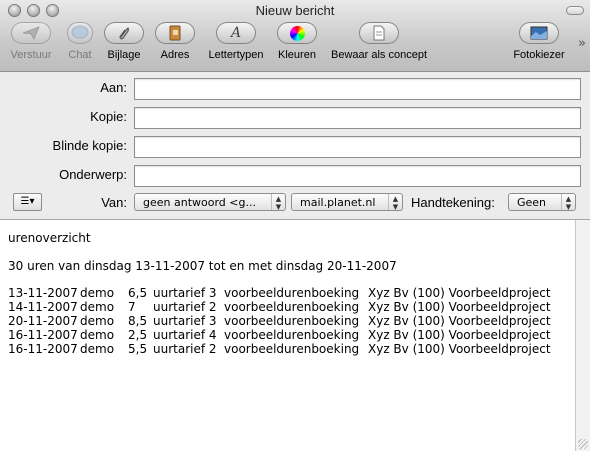  Describe the element at coordinates (297, 55) in the screenshot. I see `colors-label: Kleuren` at that location.